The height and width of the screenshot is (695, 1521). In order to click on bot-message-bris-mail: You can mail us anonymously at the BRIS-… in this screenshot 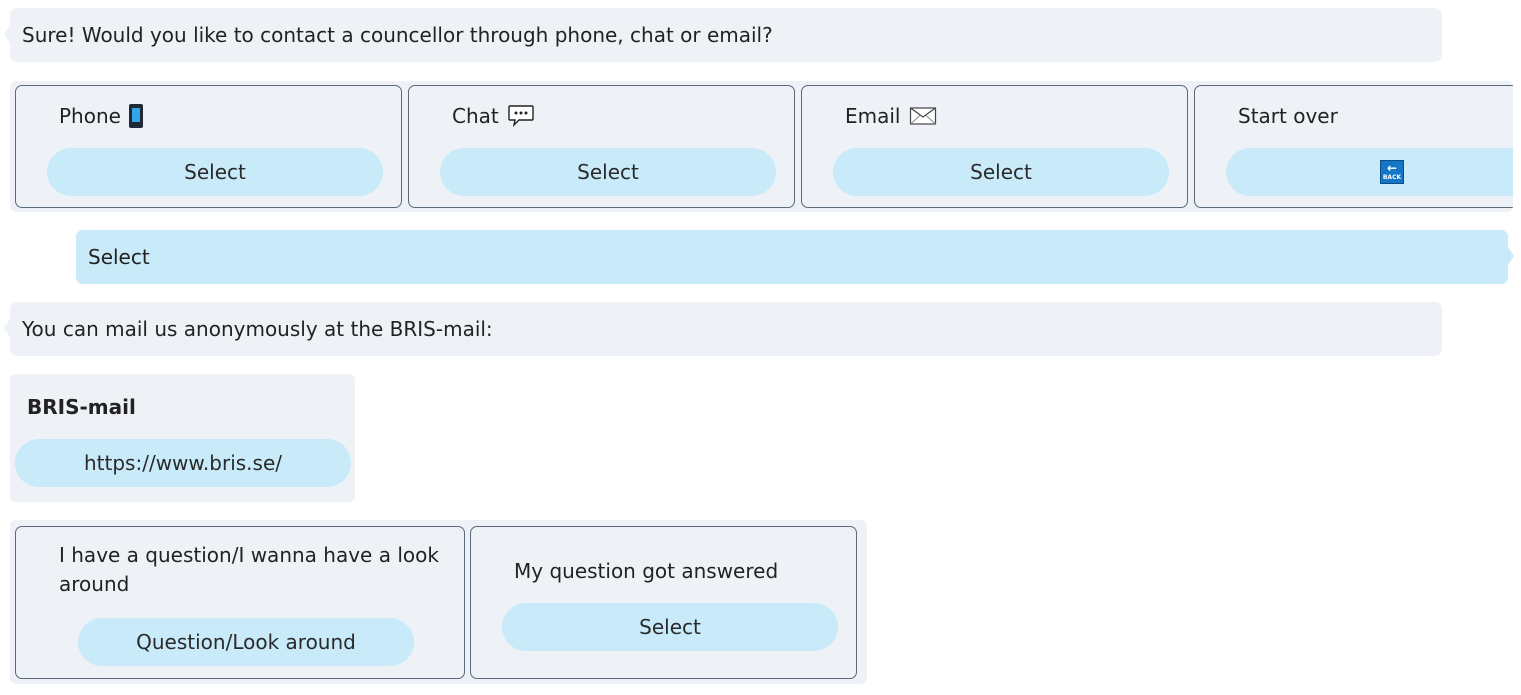, I will do `click(723, 329)`.